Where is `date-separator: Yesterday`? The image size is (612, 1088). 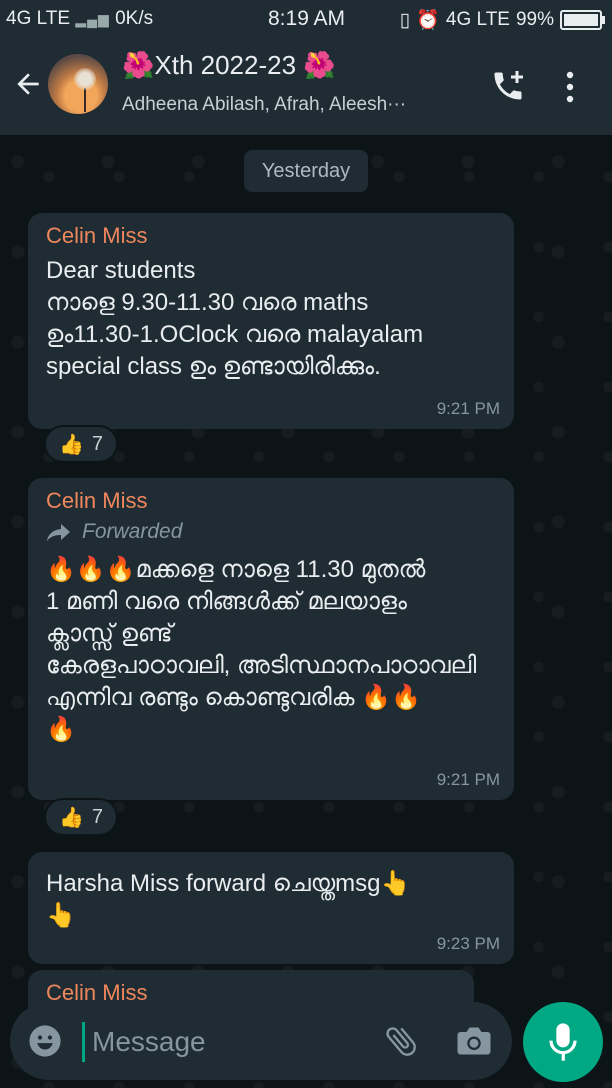
date-separator: Yesterday is located at coordinates (306, 171).